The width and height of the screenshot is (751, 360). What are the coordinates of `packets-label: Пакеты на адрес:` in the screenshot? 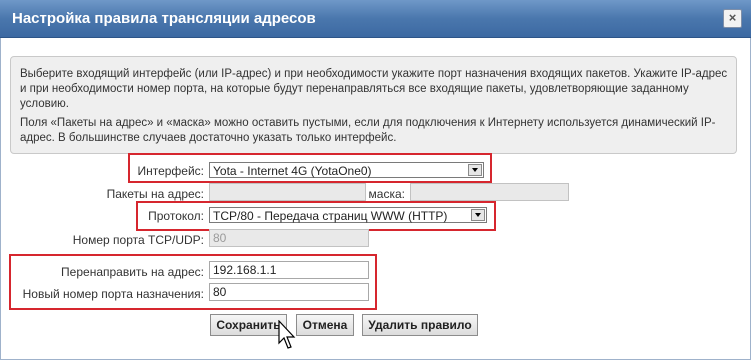 It's located at (155, 194).